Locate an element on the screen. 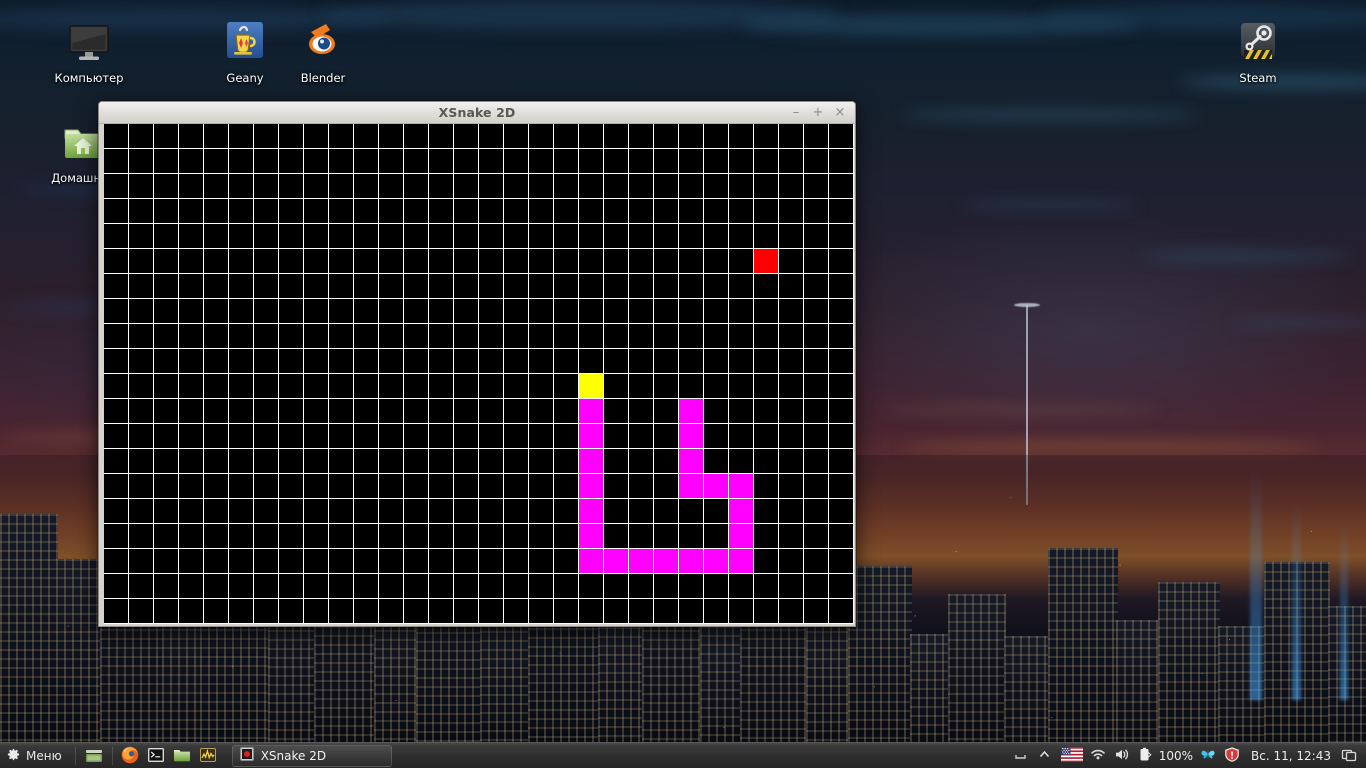  task-list: XSnake 2D is located at coordinates (622, 755).